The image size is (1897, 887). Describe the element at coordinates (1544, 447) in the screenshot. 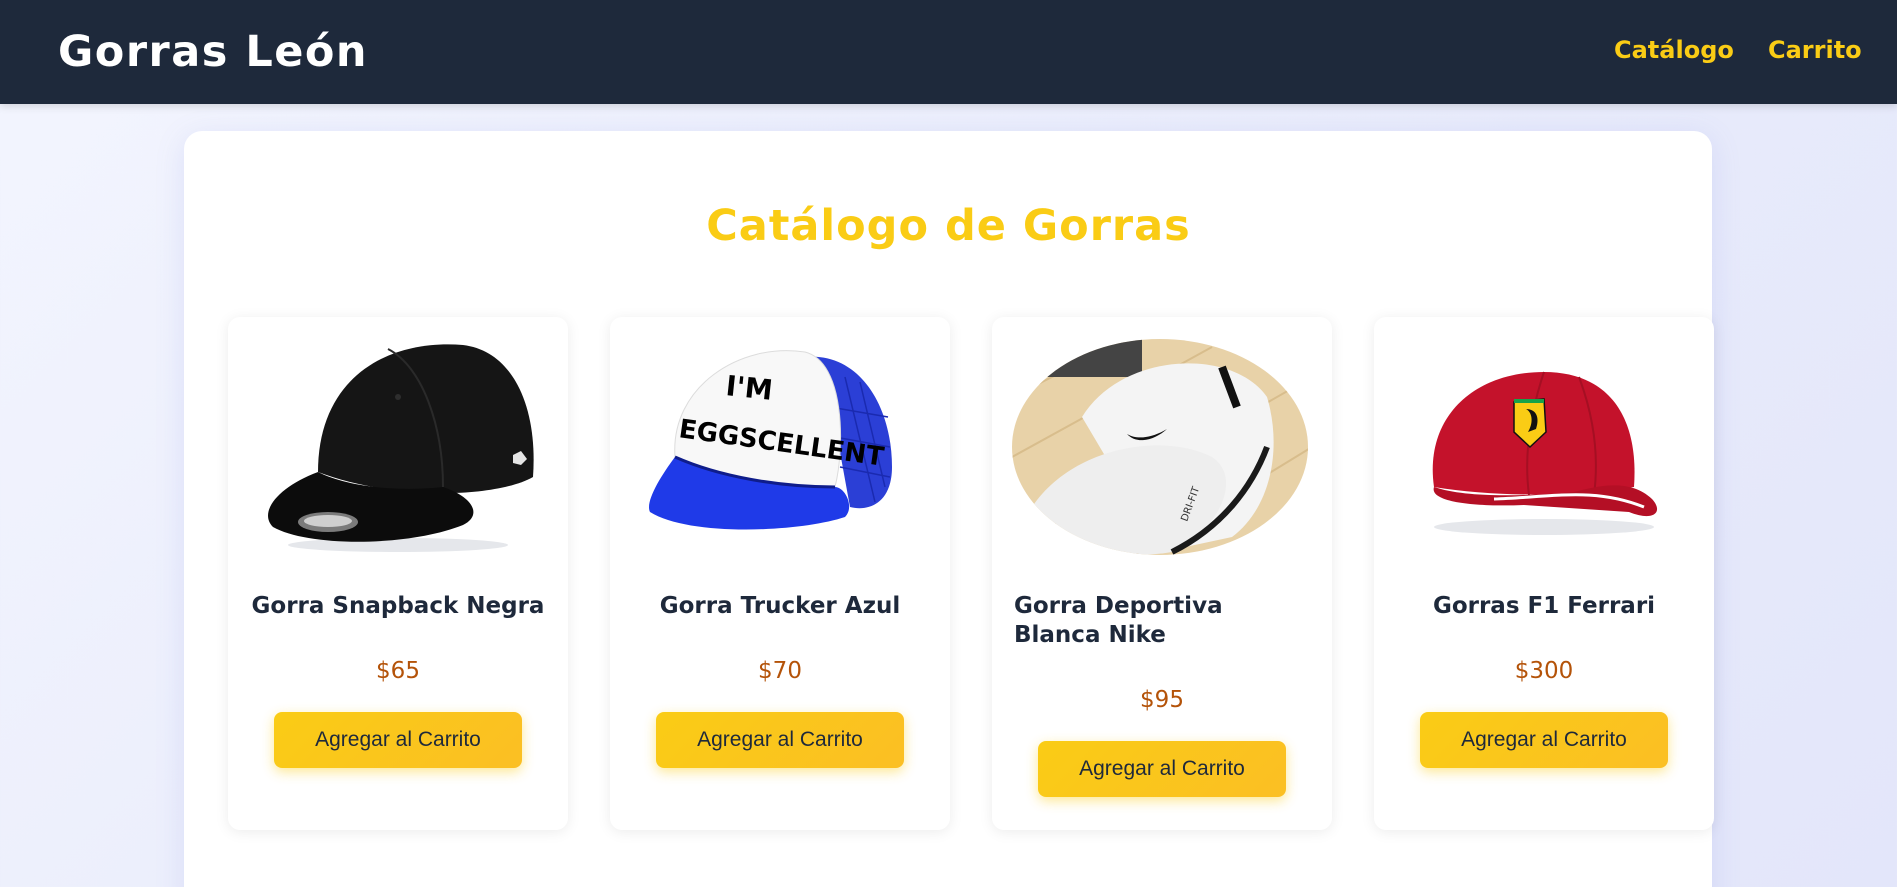

I see `product-image-red-ferrari` at that location.